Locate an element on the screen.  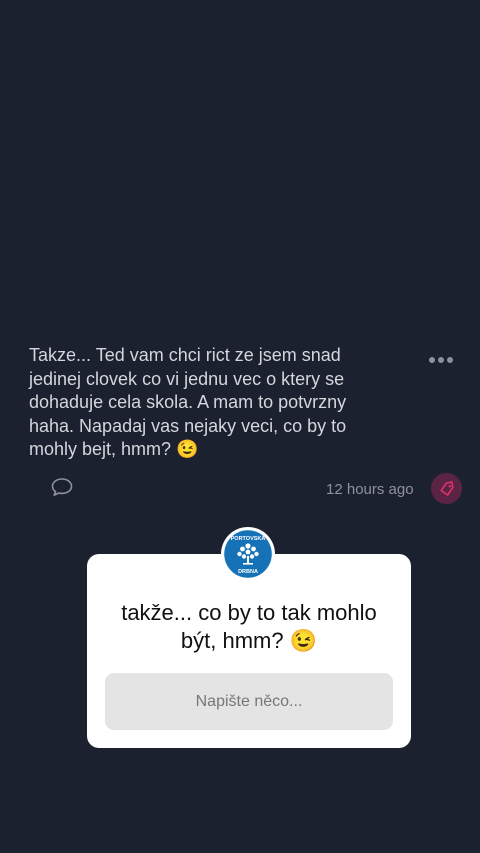
svg-text: DRBNA is located at coordinates (248, 572).